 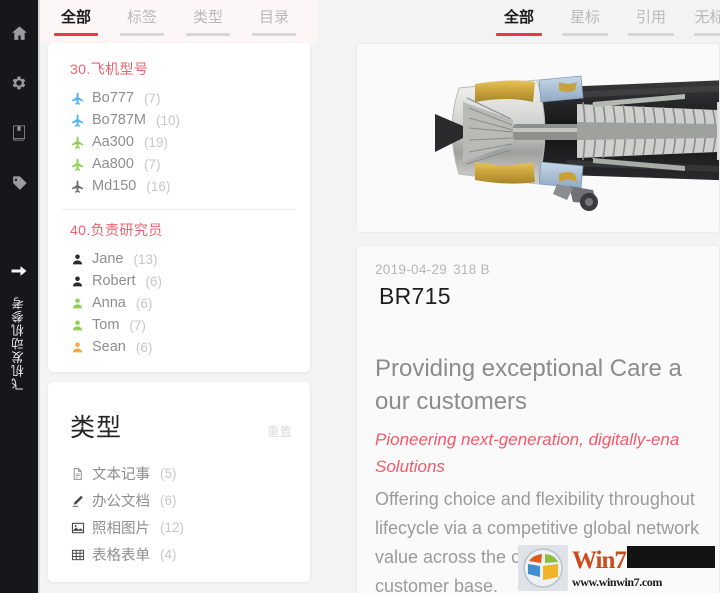 I want to click on watermark-brand-row: Win7, so click(x=643, y=560).